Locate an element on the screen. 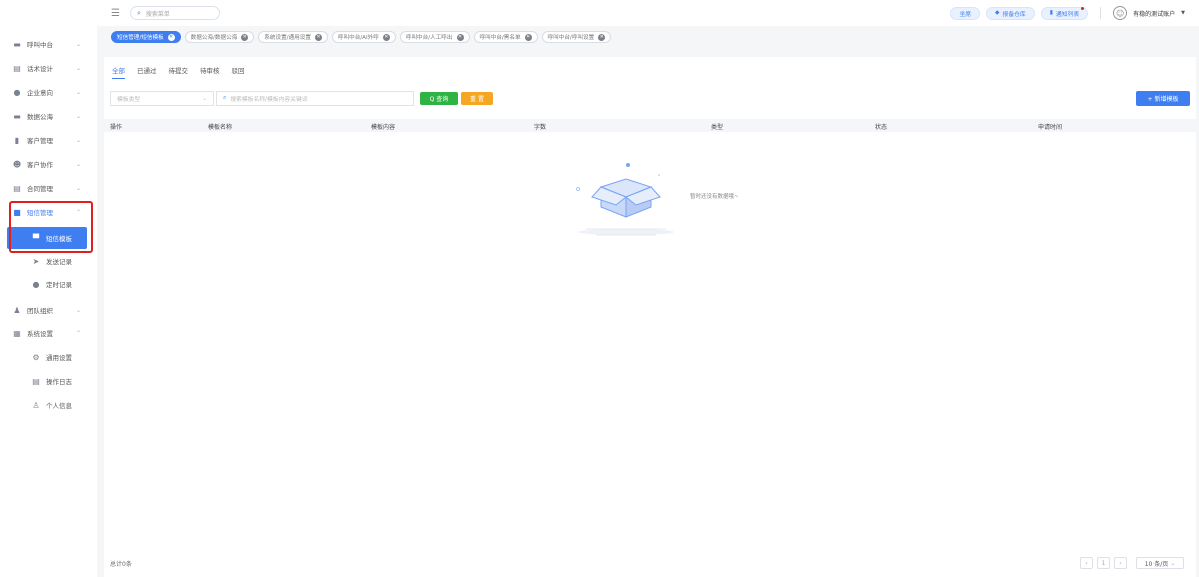 The width and height of the screenshot is (1199, 577). visited-tab-sms-template: 短信管理/短信模板 ✕ is located at coordinates (146, 37).